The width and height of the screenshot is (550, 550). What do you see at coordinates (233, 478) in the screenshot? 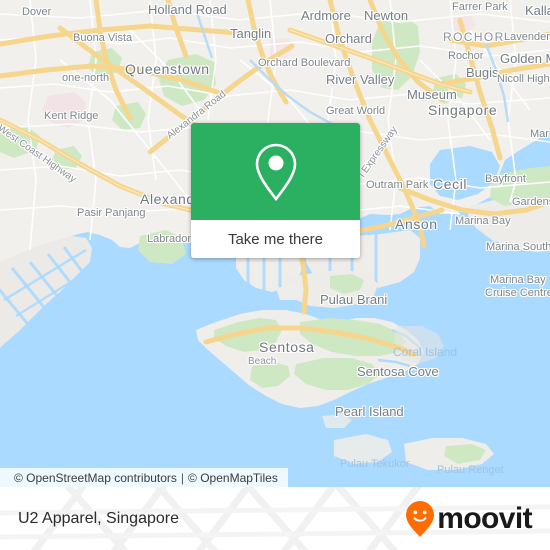
I see `openmaptiles-attribution-link: © OpenMapTiles` at bounding box center [233, 478].